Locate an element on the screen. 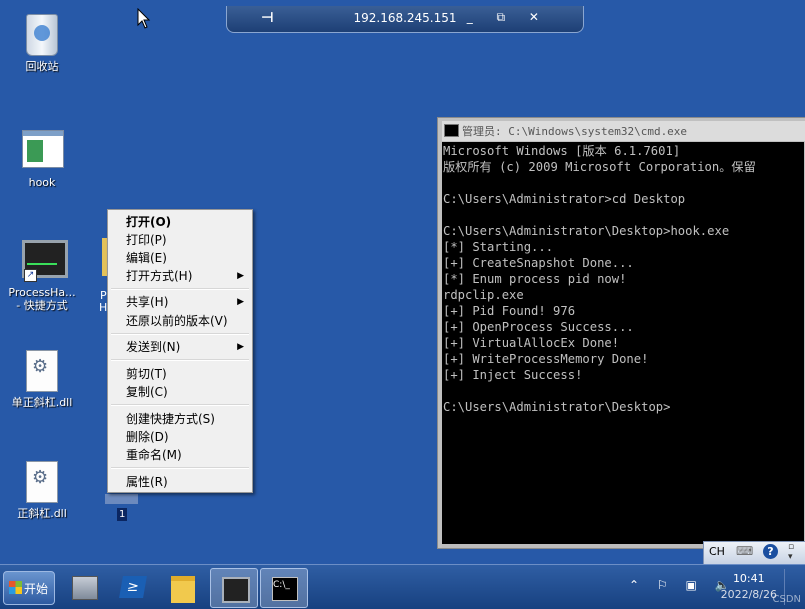 The width and height of the screenshot is (805, 609). desktop-icon-hook: hook is located at coordinates (42, 159).